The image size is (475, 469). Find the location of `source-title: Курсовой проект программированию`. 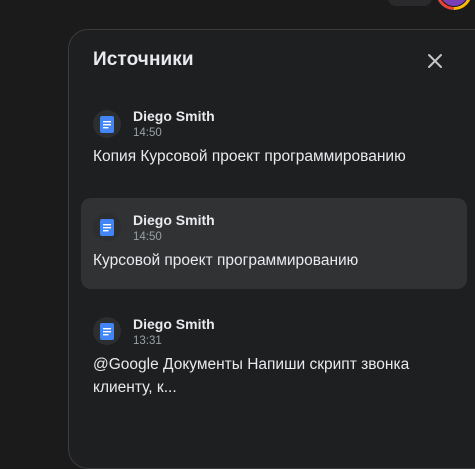

source-title: Курсовой проект программированию is located at coordinates (273, 260).